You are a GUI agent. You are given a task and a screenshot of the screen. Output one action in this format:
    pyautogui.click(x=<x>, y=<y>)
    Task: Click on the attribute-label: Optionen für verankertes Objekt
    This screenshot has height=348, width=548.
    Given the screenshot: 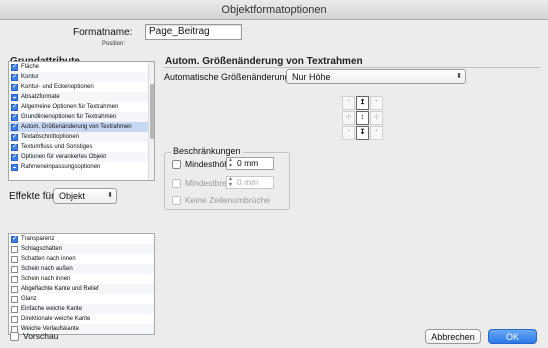 What is the action you would take?
    pyautogui.click(x=64, y=157)
    